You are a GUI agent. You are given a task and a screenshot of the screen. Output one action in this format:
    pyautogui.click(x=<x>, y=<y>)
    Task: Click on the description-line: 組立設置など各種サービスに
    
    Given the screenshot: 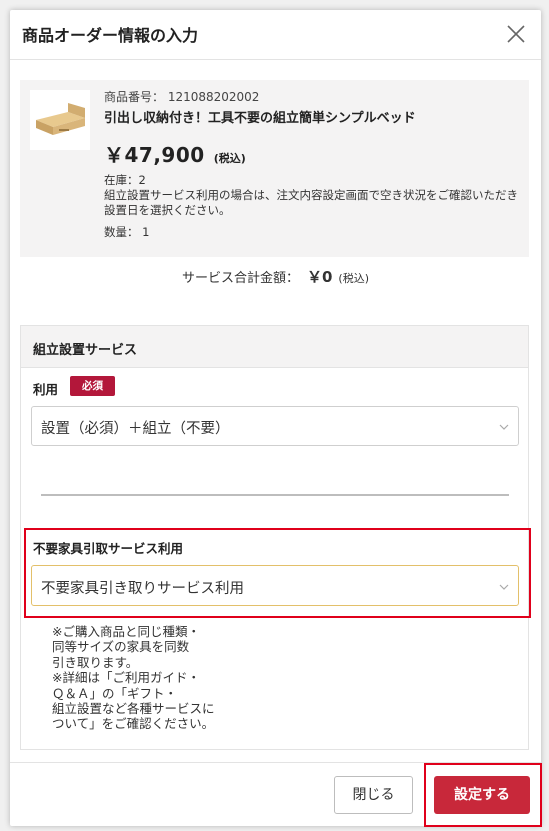 What is the action you would take?
    pyautogui.click(x=133, y=709)
    